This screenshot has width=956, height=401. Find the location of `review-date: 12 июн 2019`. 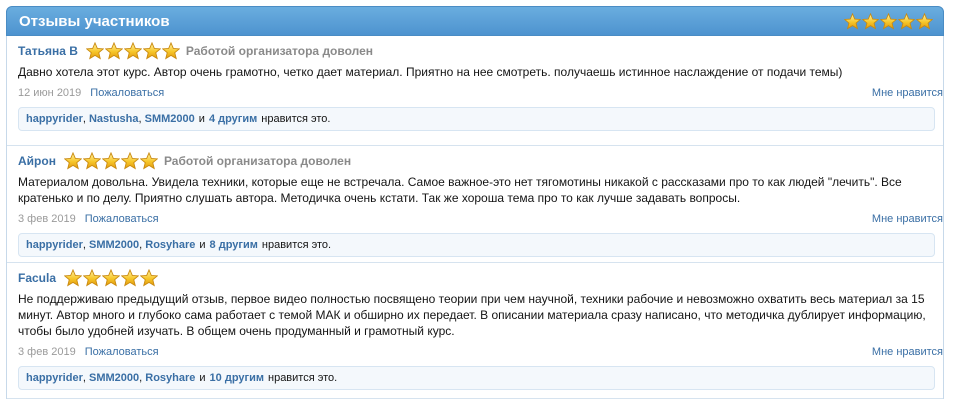

review-date: 12 июн 2019 is located at coordinates (50, 93).